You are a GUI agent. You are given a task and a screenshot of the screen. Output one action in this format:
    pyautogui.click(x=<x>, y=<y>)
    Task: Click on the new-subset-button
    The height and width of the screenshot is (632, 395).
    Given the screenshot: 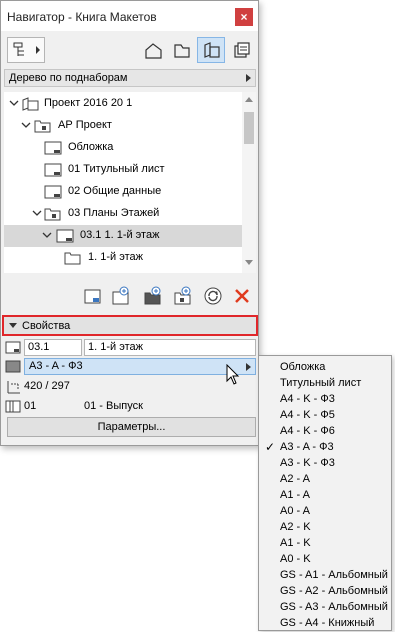 What is the action you would take?
    pyautogui.click(x=153, y=296)
    